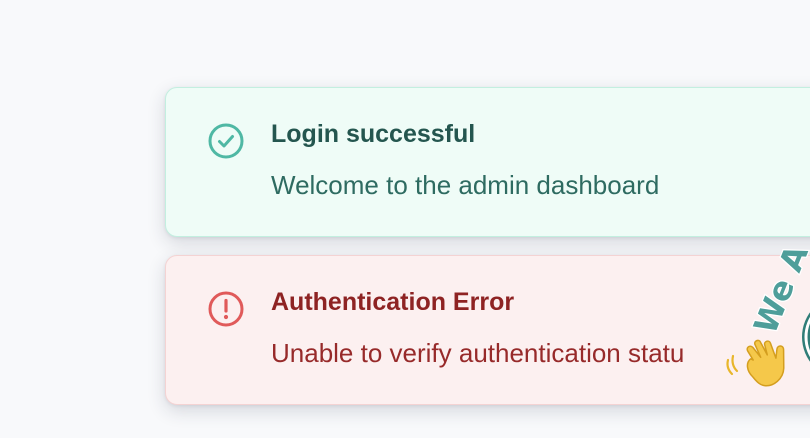 The height and width of the screenshot is (438, 810). I want to click on success-toast-title: Login successful, so click(373, 134).